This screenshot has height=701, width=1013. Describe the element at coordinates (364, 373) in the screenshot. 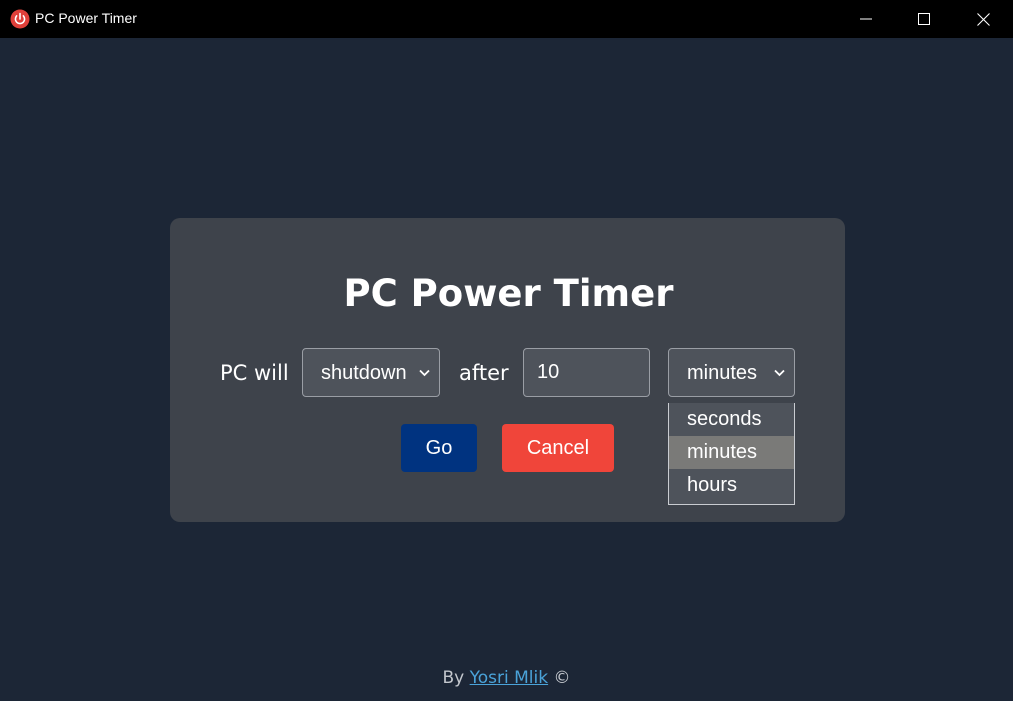

I see `action-select-value: shutdown` at that location.